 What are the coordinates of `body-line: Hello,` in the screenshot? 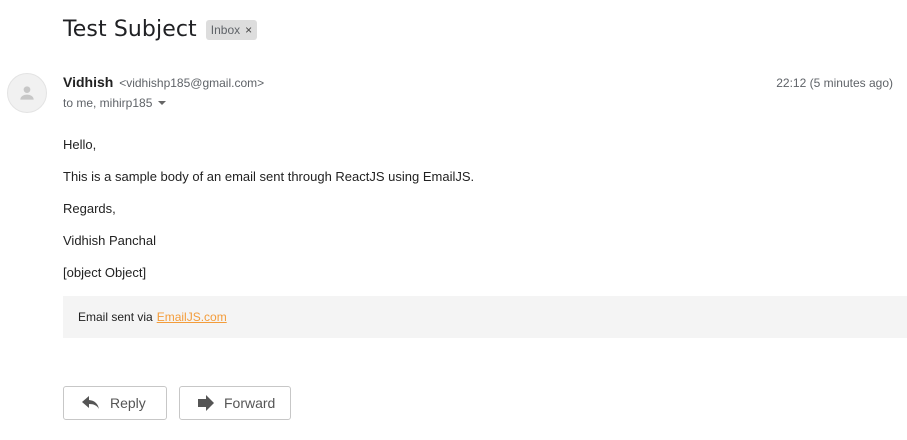 It's located at (80, 144).